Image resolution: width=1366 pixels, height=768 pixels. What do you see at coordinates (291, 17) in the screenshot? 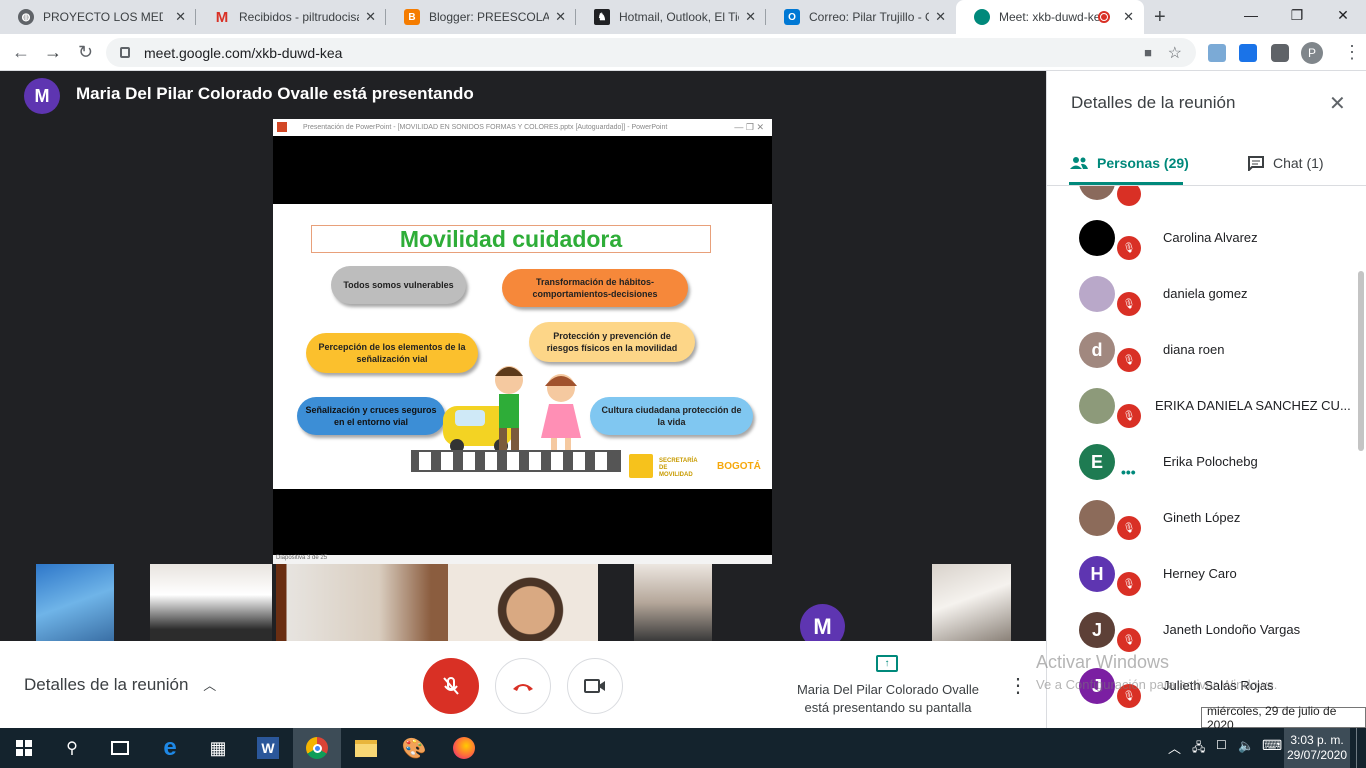
I see `tab-gmail: M Recibidos - piltrudocisa ✕` at bounding box center [291, 17].